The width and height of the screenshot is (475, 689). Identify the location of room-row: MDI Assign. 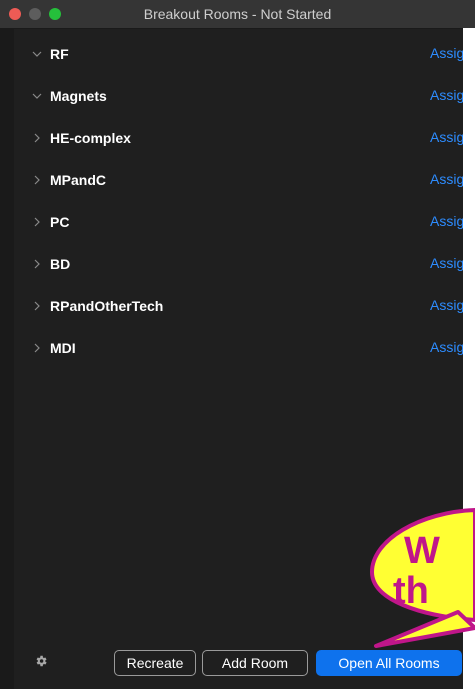
(244, 348).